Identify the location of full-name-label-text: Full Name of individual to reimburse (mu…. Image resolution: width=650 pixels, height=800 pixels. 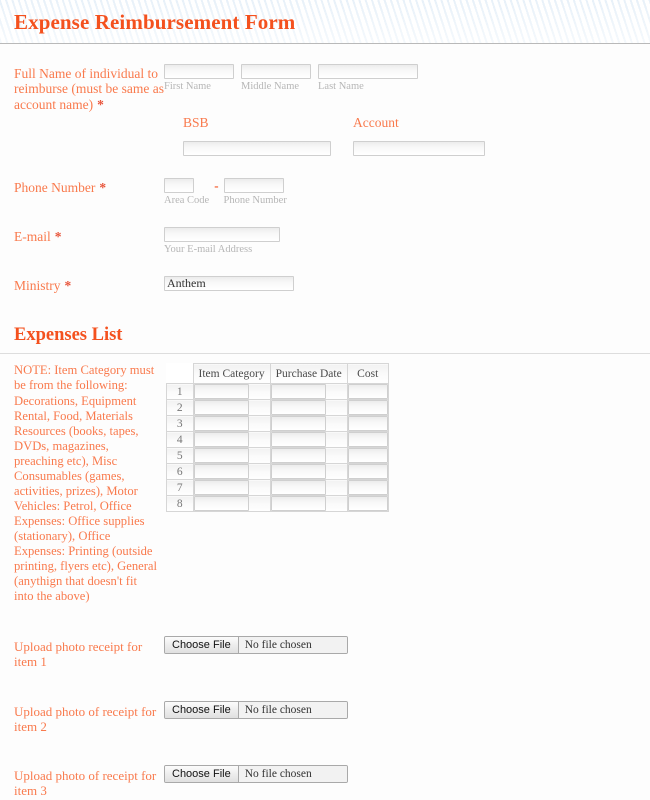
(89, 89).